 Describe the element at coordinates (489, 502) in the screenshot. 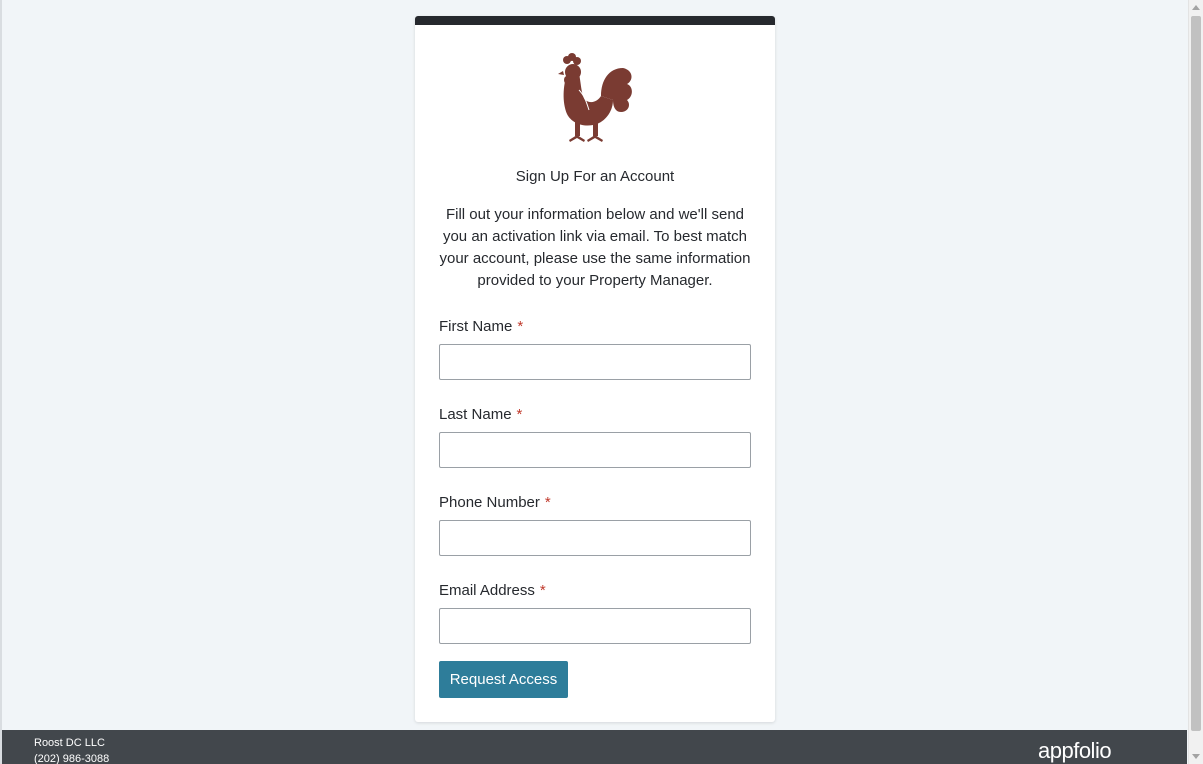

I see `phone-number-label-text: Phone Number` at that location.